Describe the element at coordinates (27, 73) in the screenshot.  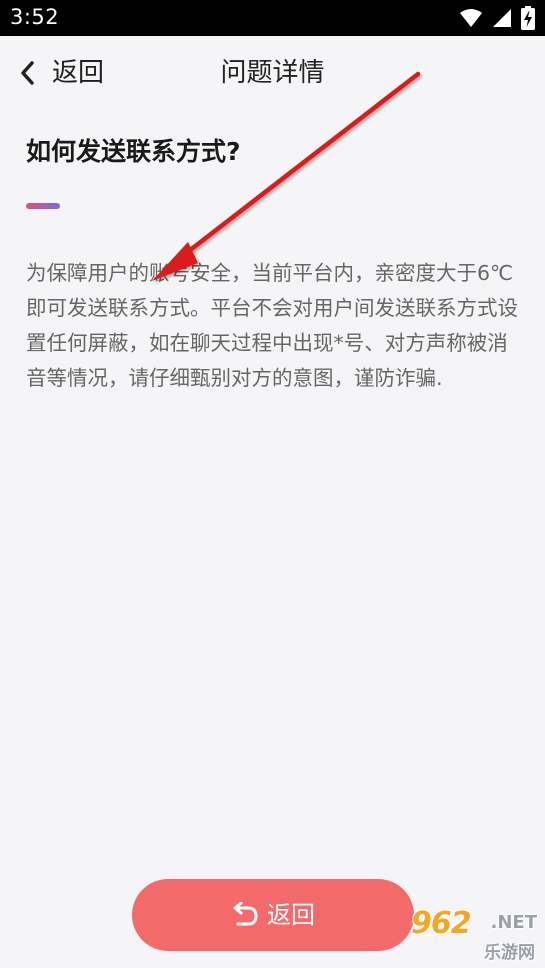
I see `chevron-left-icon` at that location.